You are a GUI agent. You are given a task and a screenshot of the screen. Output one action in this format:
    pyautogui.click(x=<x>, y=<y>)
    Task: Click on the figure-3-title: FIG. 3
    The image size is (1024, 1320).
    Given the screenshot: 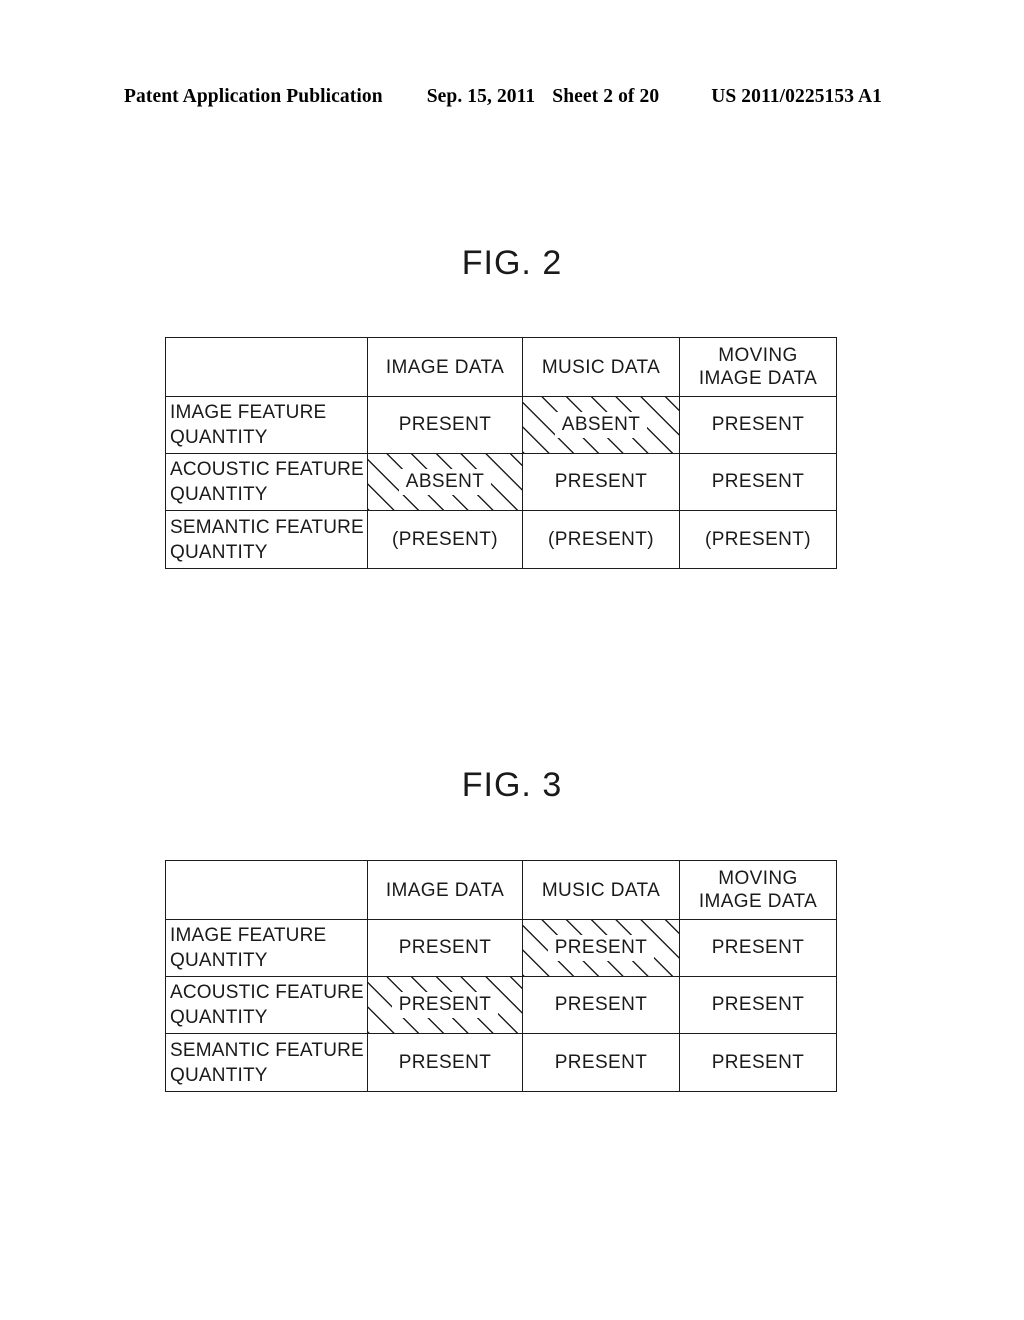 What is the action you would take?
    pyautogui.click(x=512, y=785)
    